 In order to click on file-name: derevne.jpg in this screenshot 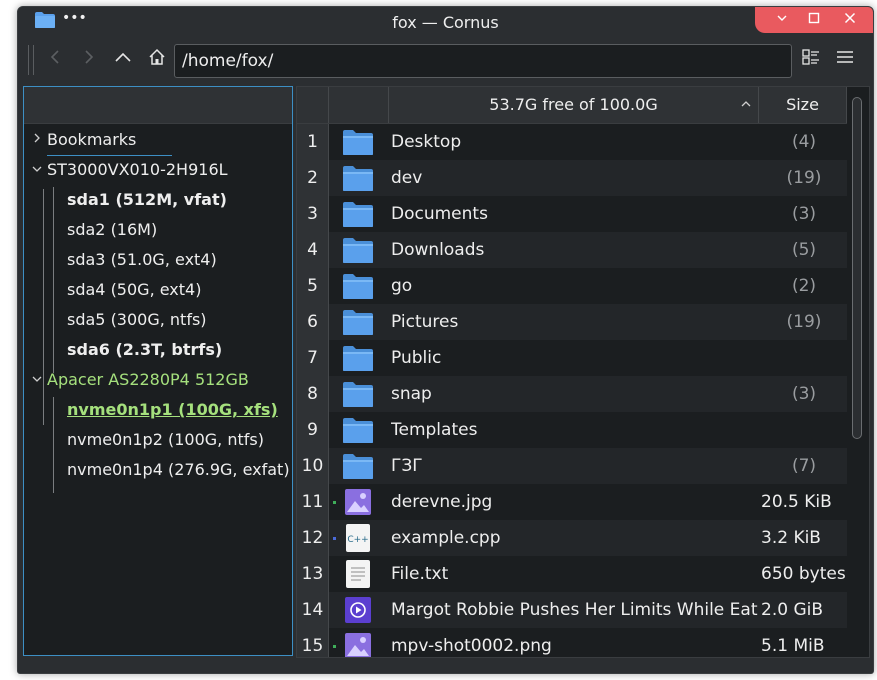, I will do `click(575, 502)`.